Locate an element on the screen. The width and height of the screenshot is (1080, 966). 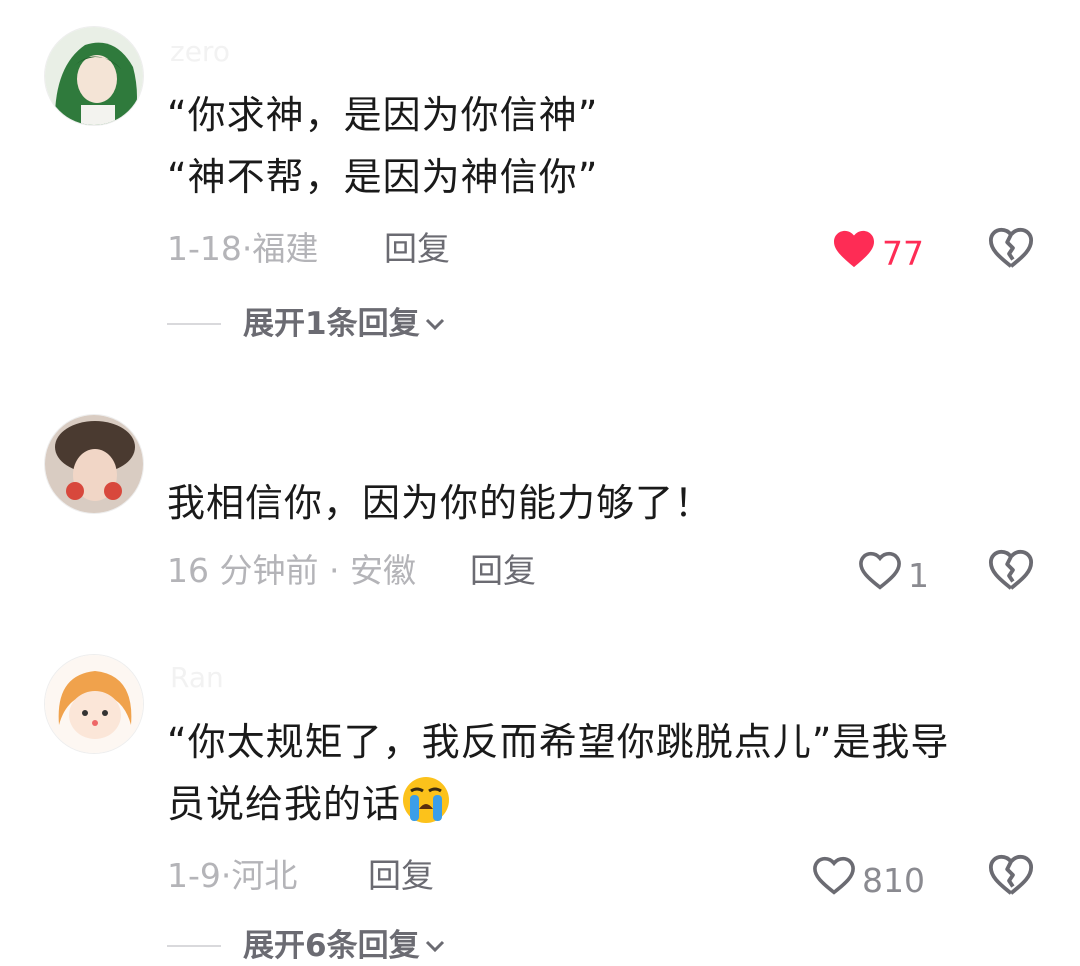
comment-text: “你太规矩了，我反而希望你跳脱点儿”是我导 员说给我的话 is located at coordinates (597, 773).